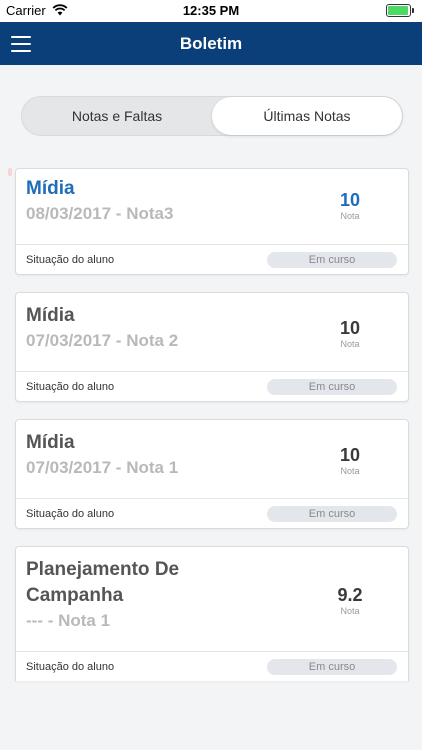  Describe the element at coordinates (68, 620) in the screenshot. I see `date-note: --- - Nota 1` at that location.